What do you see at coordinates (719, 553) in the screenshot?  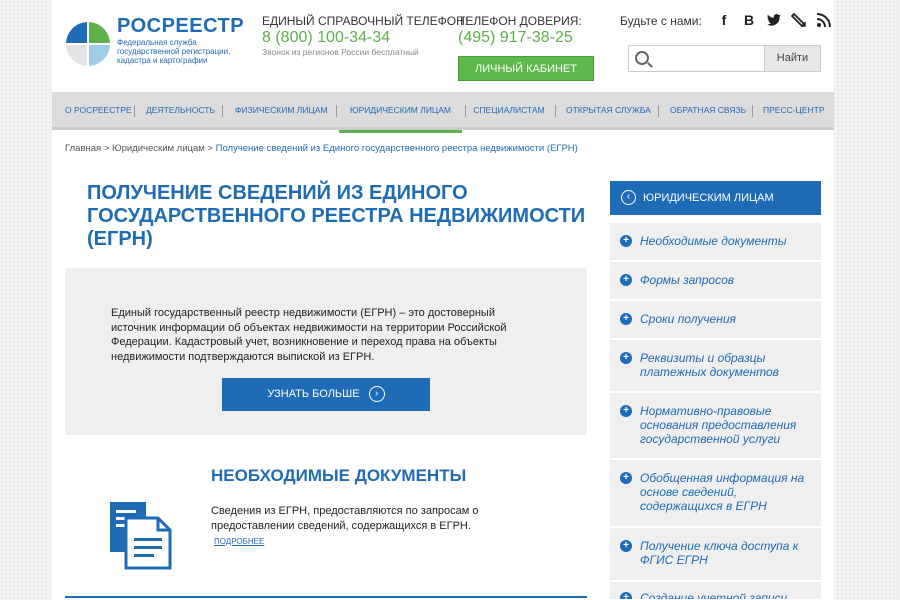 I see `sidebar-item-label: Получение ключа доступа к ФГИС ЕГРН` at bounding box center [719, 553].